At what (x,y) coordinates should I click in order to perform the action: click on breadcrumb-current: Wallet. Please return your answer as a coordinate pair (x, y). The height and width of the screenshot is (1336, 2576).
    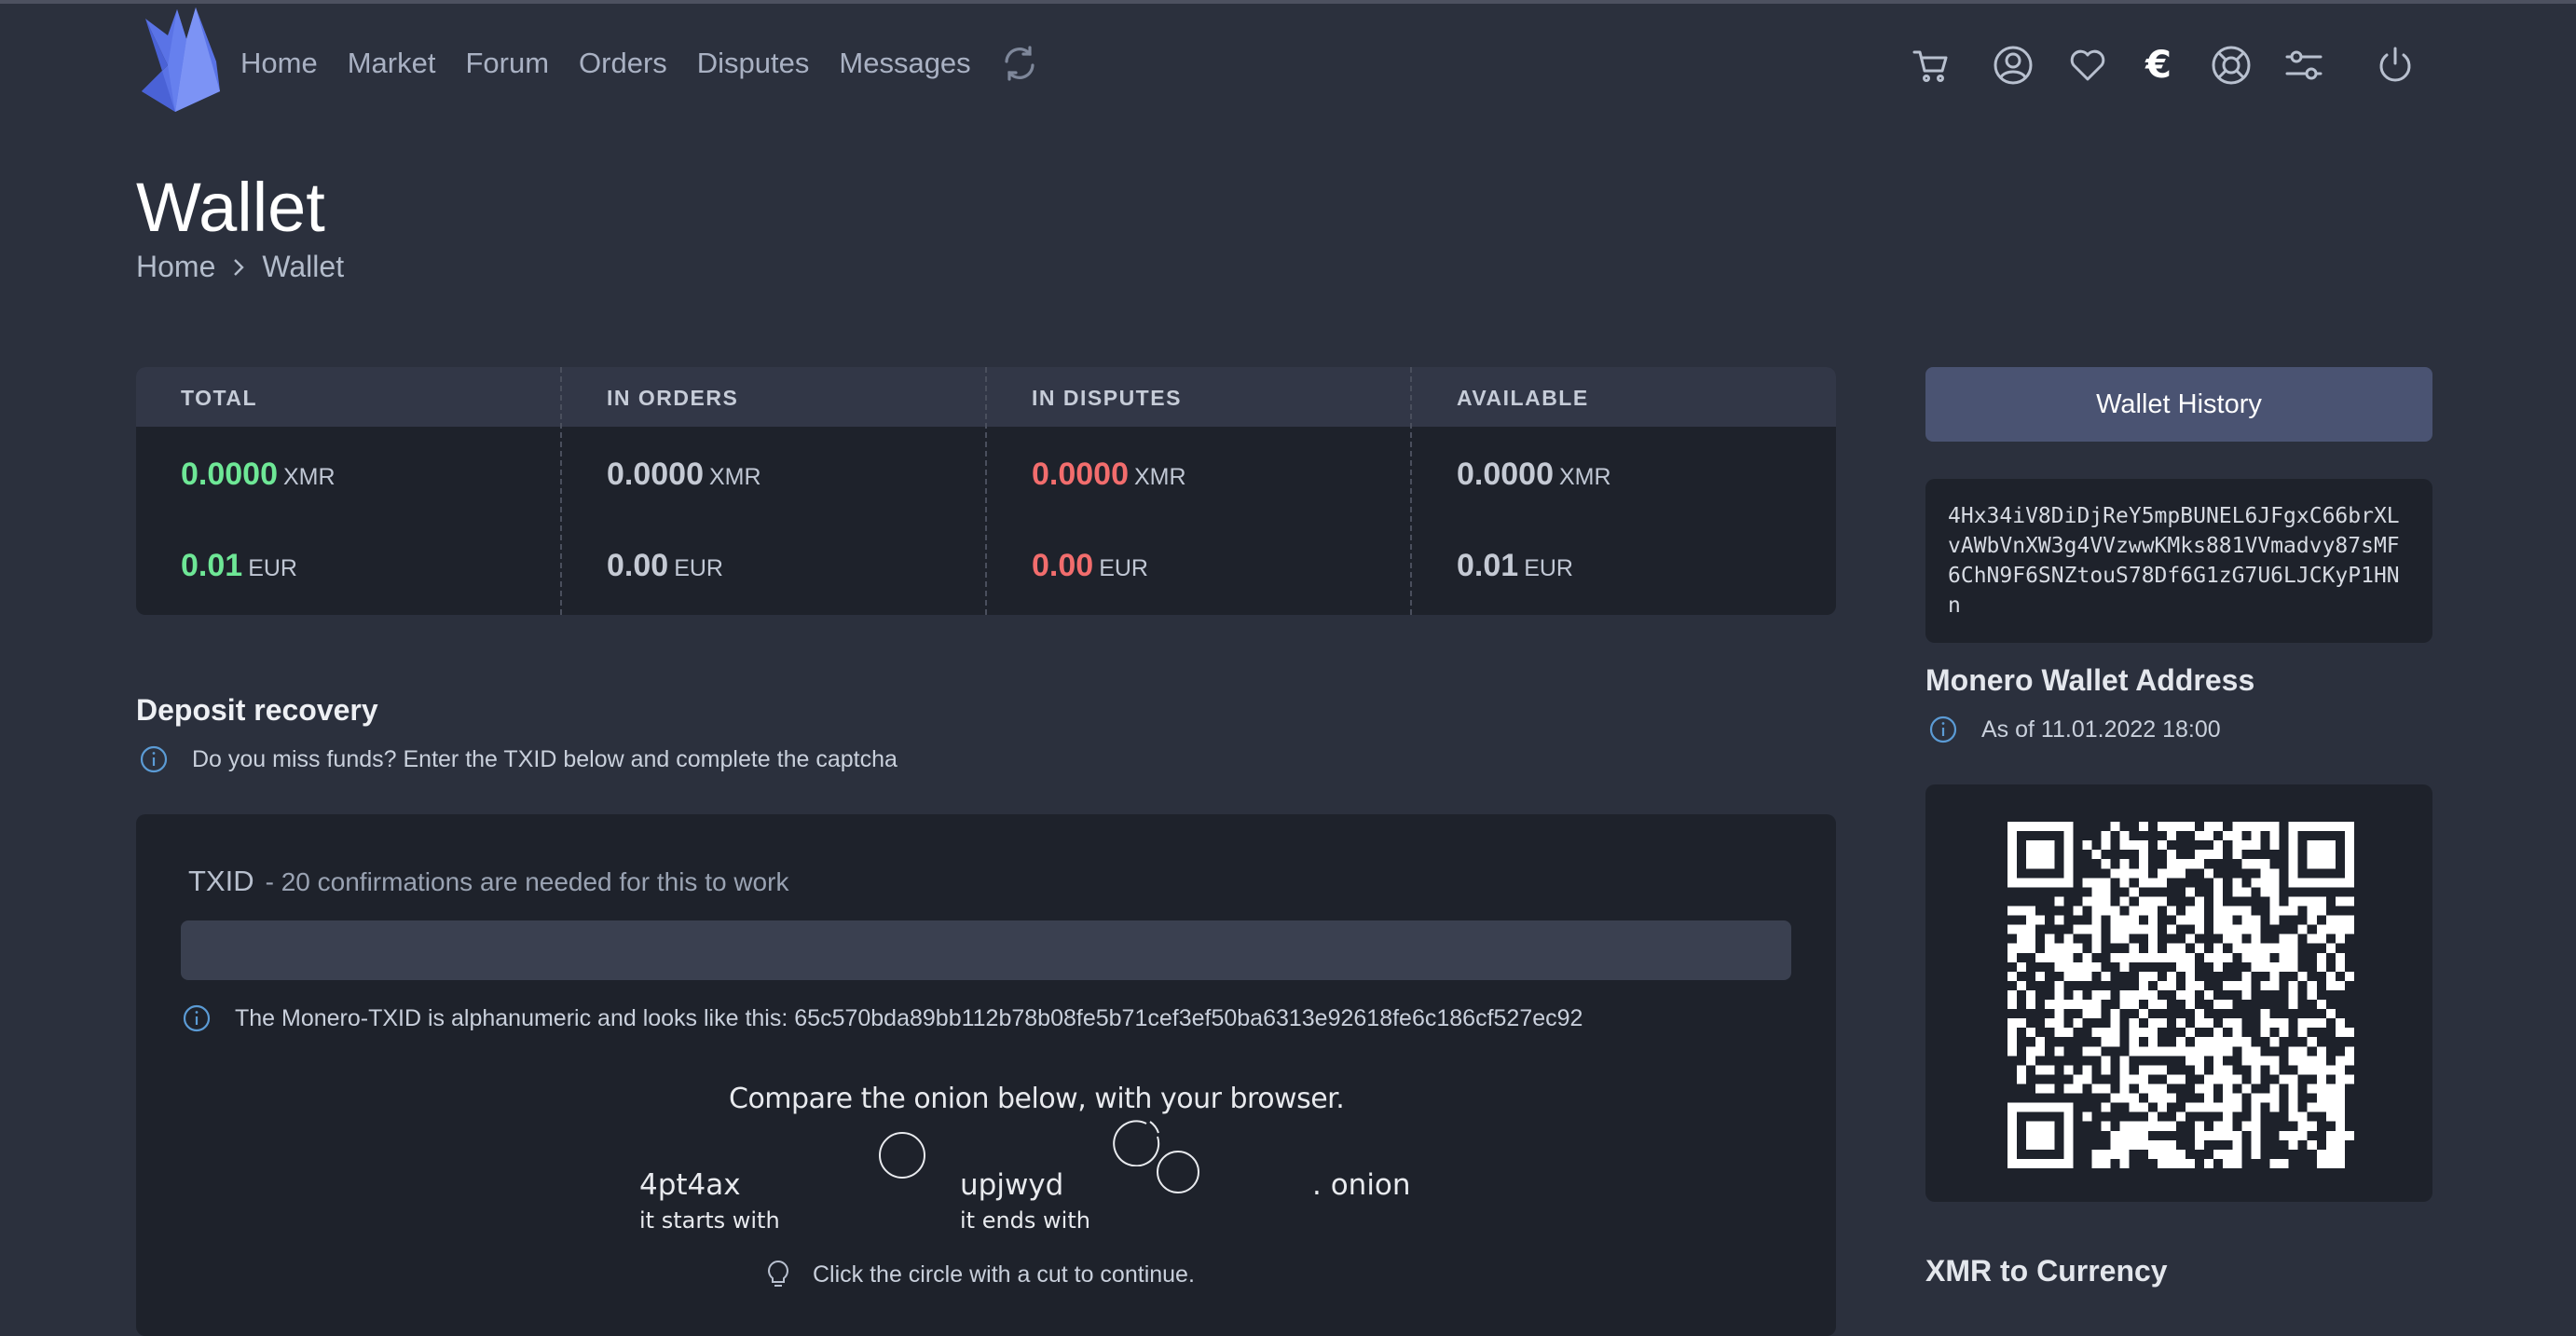
    Looking at the image, I should click on (303, 266).